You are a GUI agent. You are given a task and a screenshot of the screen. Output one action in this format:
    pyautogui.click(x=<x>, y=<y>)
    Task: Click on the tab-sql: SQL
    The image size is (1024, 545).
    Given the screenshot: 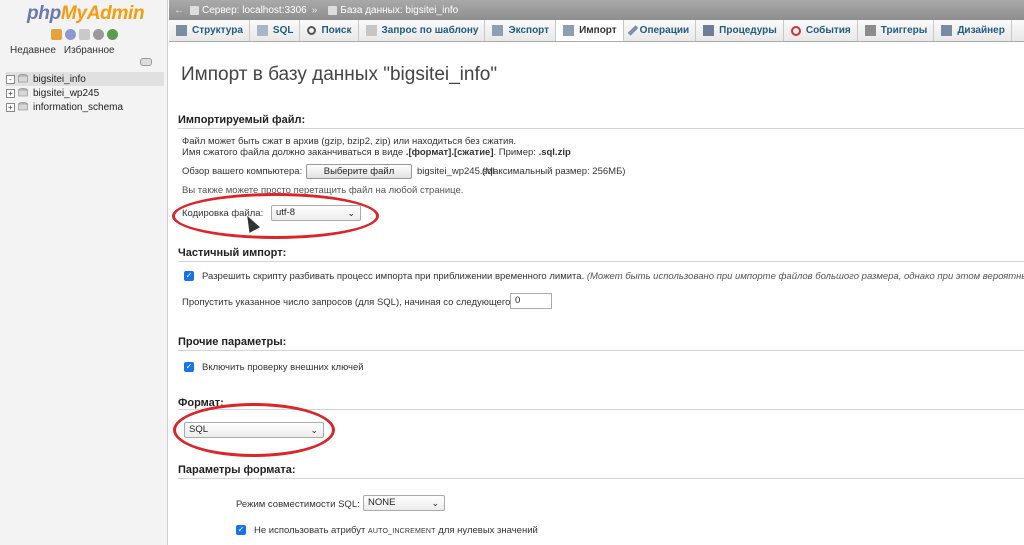 What is the action you would take?
    pyautogui.click(x=275, y=30)
    